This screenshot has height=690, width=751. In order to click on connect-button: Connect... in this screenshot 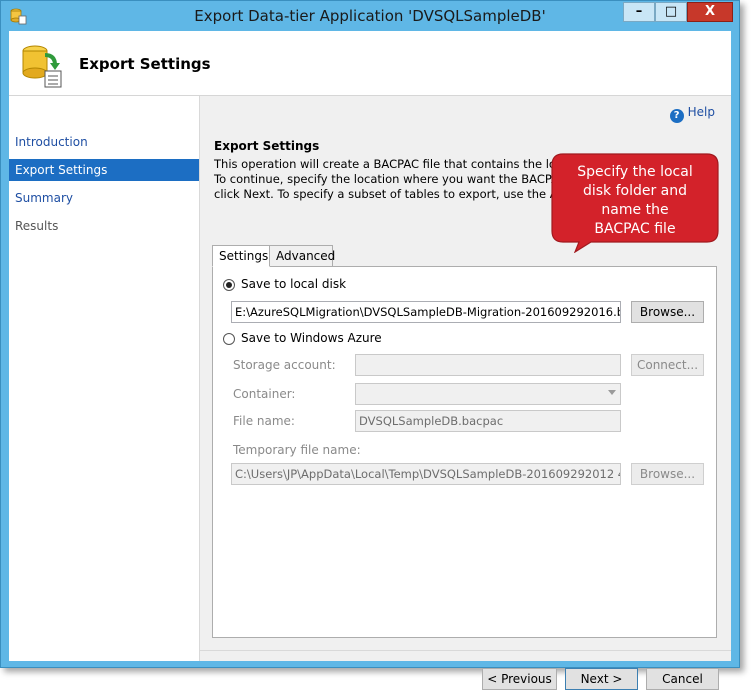, I will do `click(667, 365)`.